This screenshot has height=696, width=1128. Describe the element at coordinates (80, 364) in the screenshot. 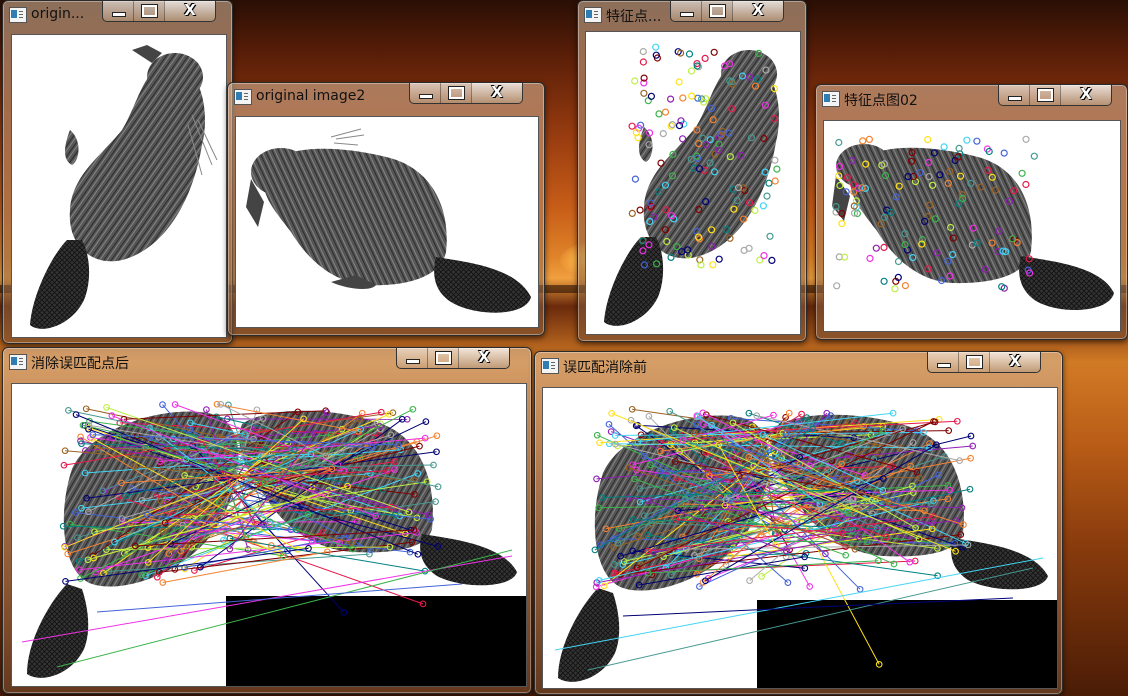

I see `window-title: 消除误匹配点后` at that location.